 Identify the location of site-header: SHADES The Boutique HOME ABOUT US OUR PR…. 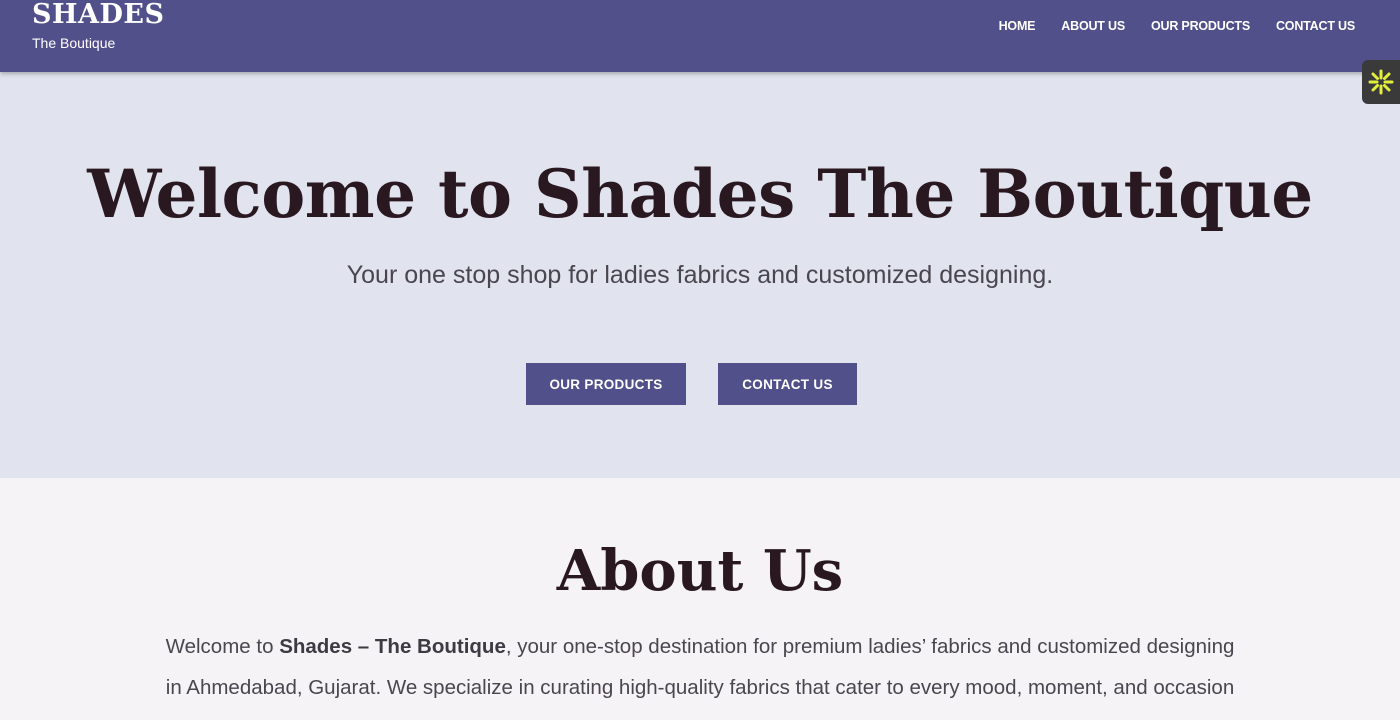
(700, 36).